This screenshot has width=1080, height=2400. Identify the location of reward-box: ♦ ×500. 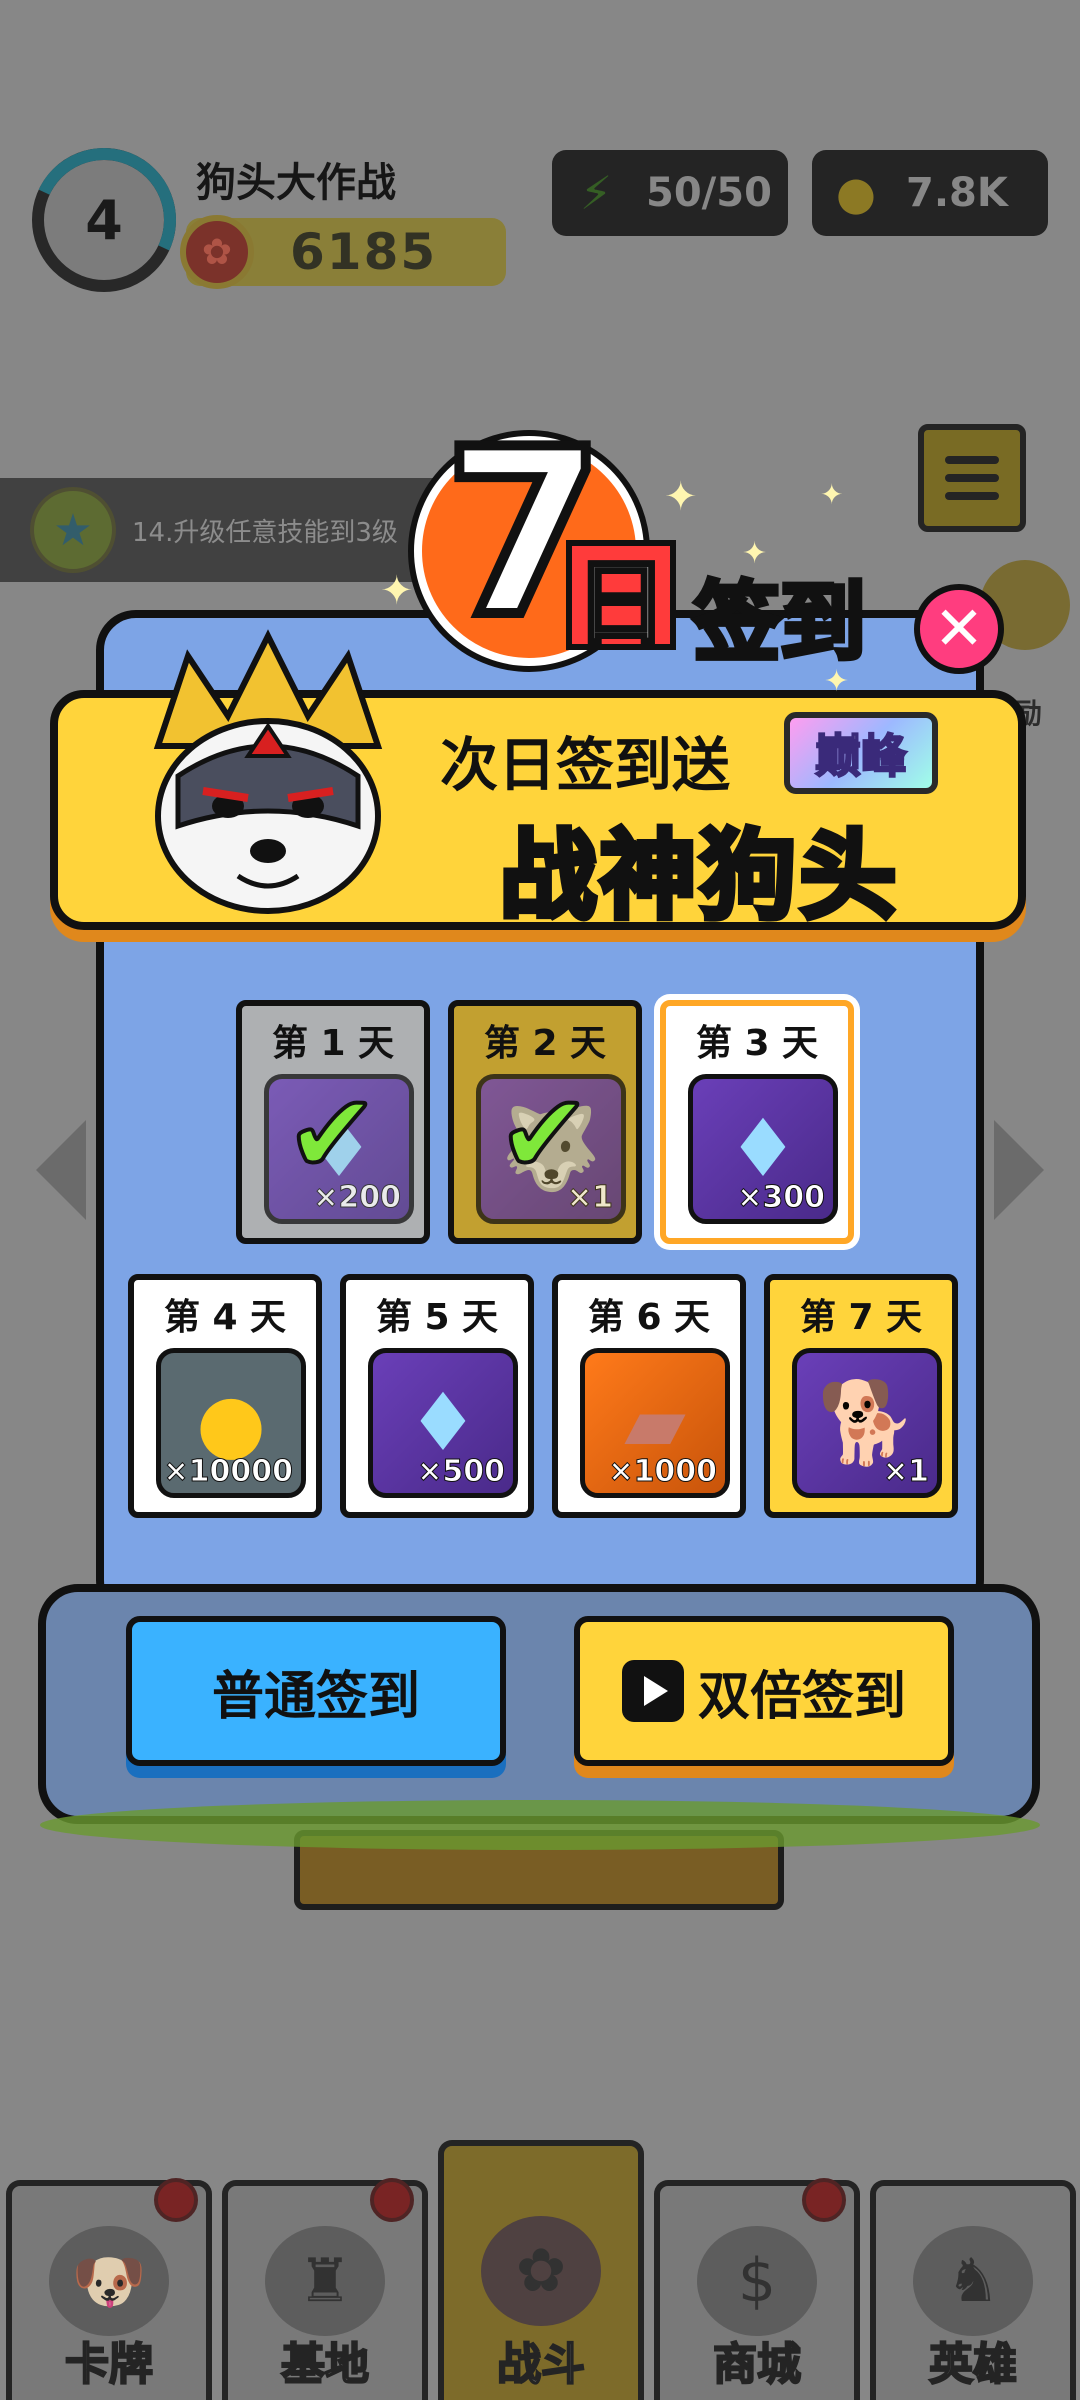
(443, 1423).